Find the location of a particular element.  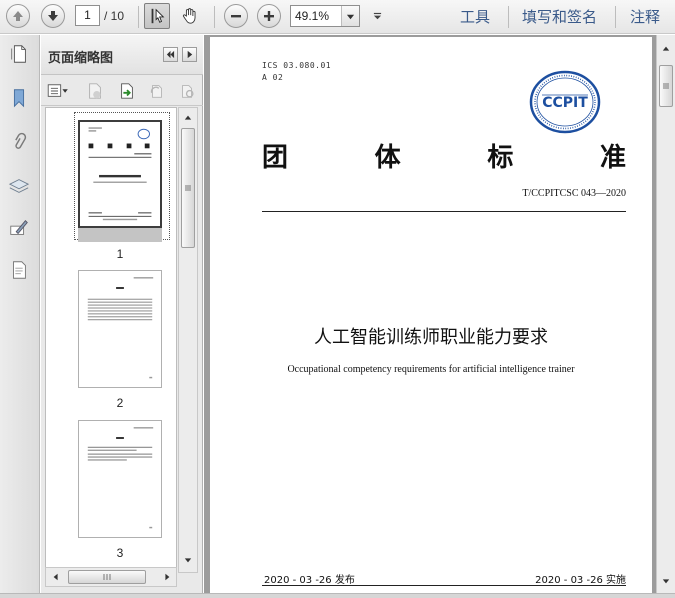

page-thumbnails-button is located at coordinates (19, 54).